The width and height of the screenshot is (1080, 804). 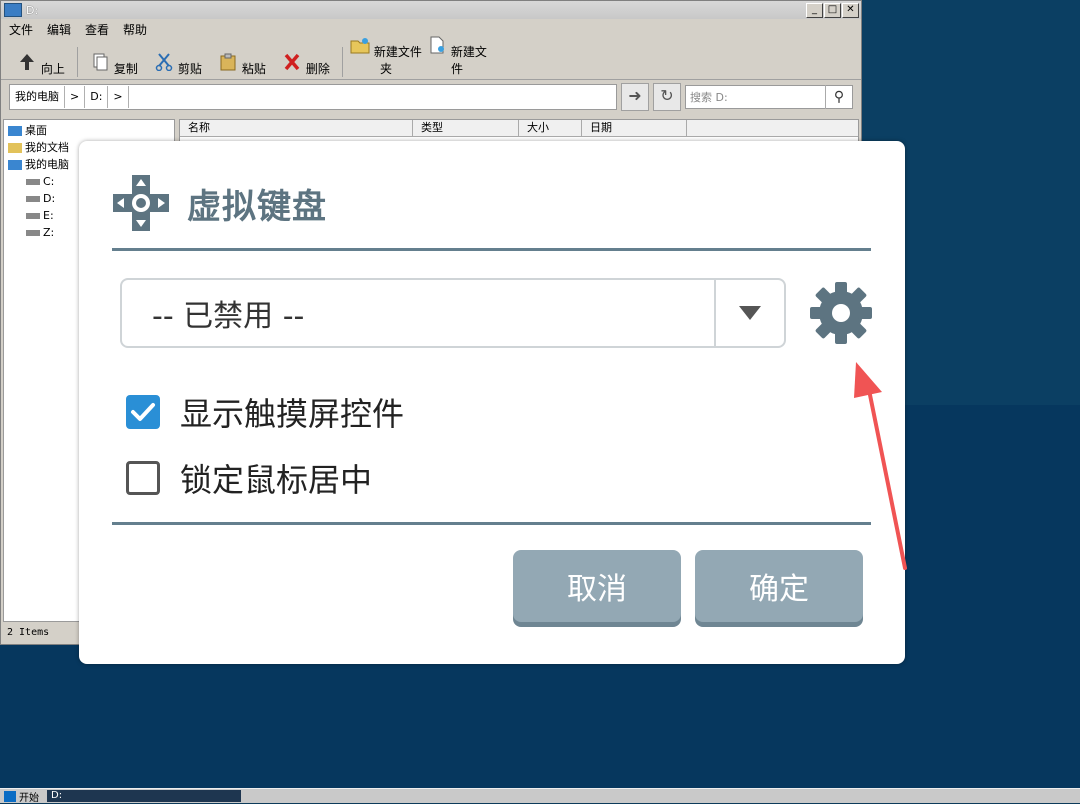 What do you see at coordinates (437, 45) in the screenshot?
I see `new-file-icon` at bounding box center [437, 45].